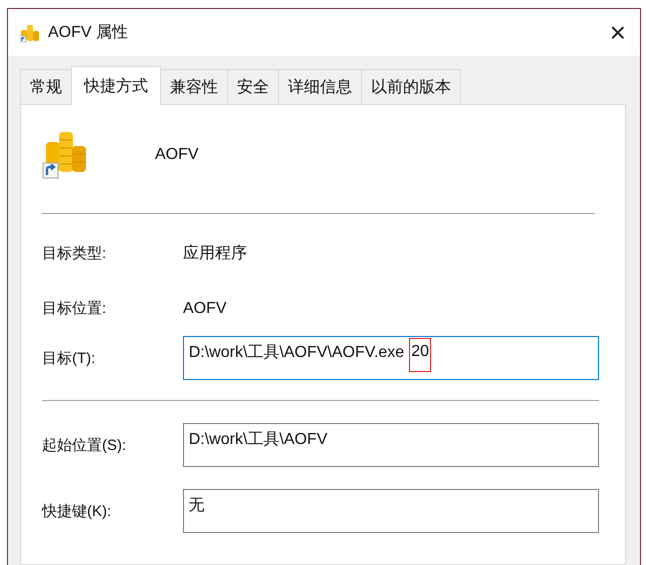 The image size is (646, 565). I want to click on window-title: AOFV 属性, so click(89, 33).